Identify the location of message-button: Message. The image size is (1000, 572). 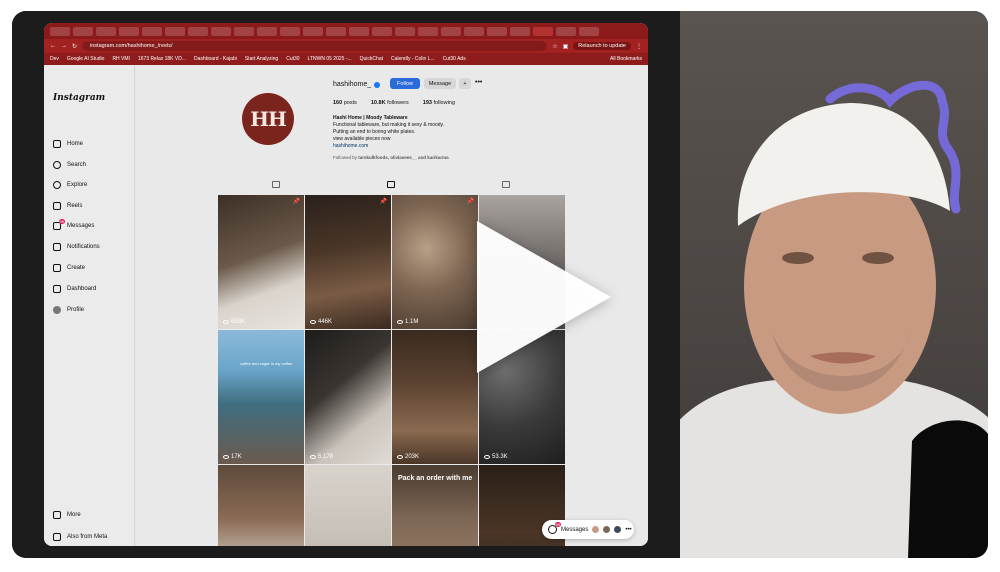
(440, 83).